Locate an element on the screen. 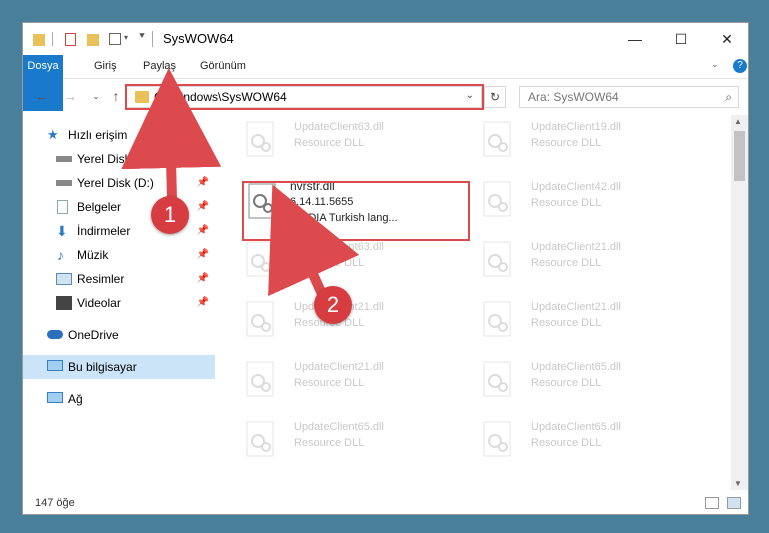 This screenshot has height=533, width=769. sidebar-item-label: Bu bilgisayar is located at coordinates (102, 367).